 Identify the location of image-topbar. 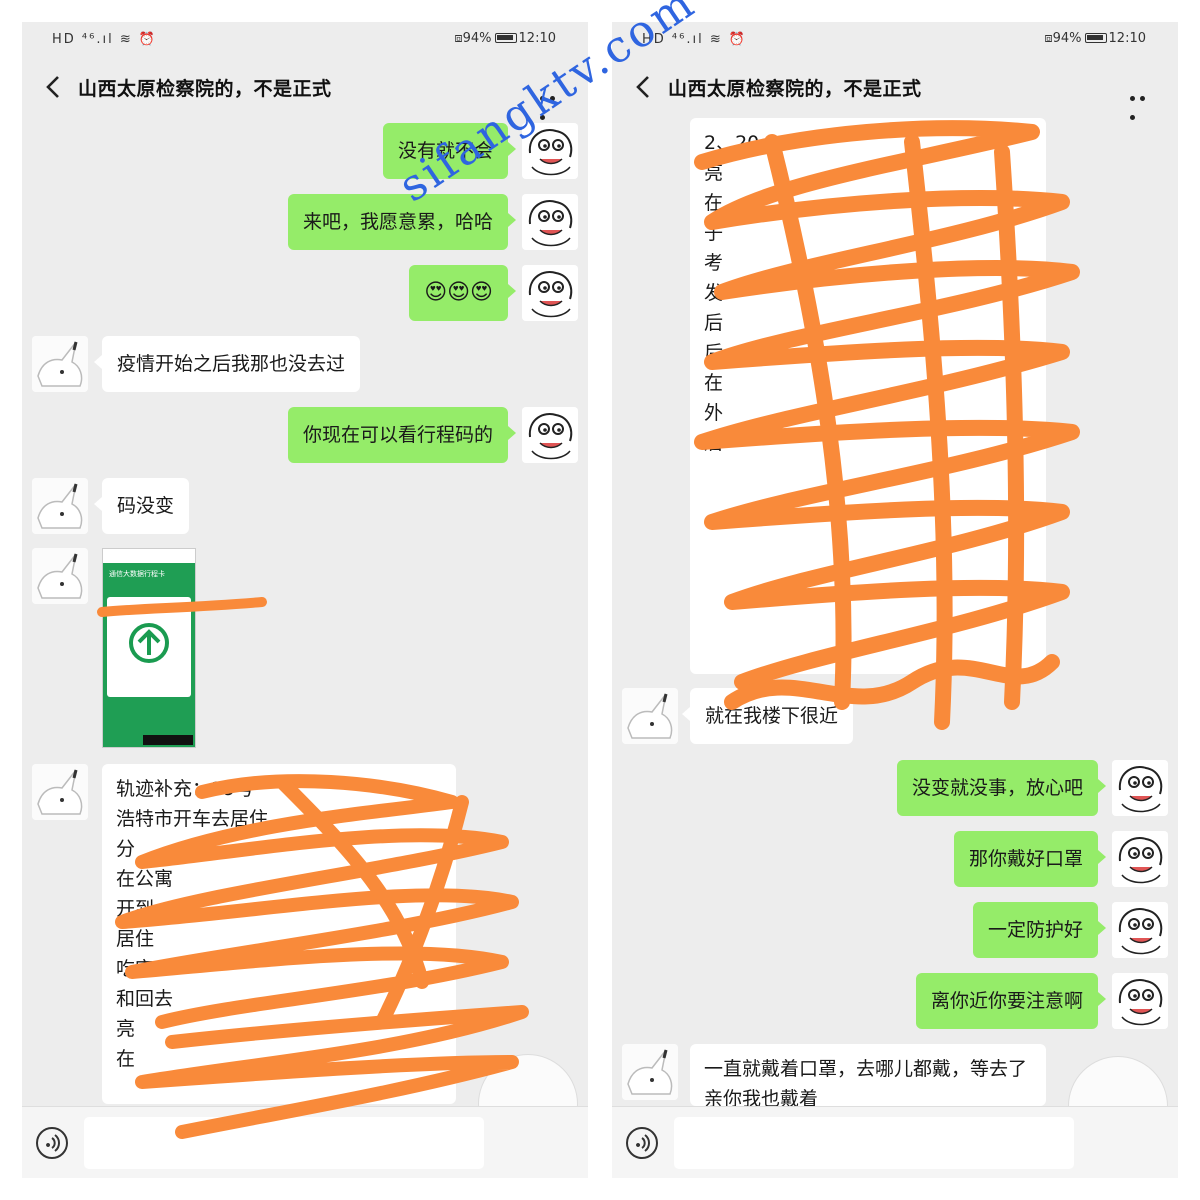
(149, 556).